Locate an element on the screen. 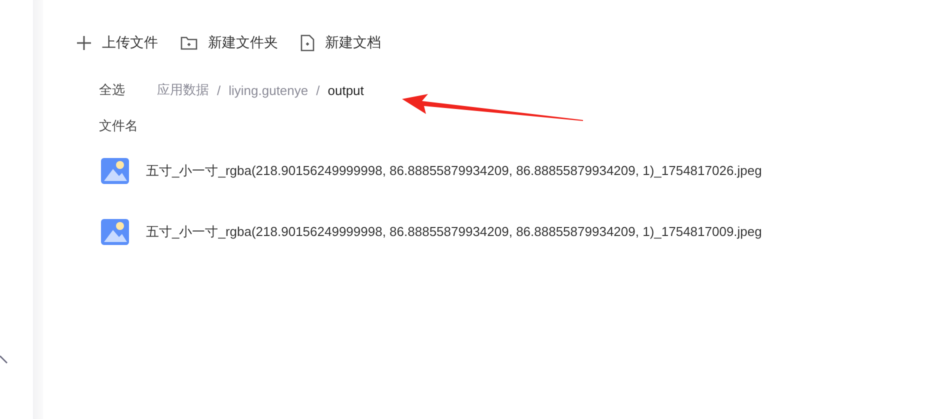  file-name: 五寸_小一寸_rgba(218.90156249999998, 86.88855879934209, 86.88855879934209, 1)_1754817009.jpeg is located at coordinates (454, 231).